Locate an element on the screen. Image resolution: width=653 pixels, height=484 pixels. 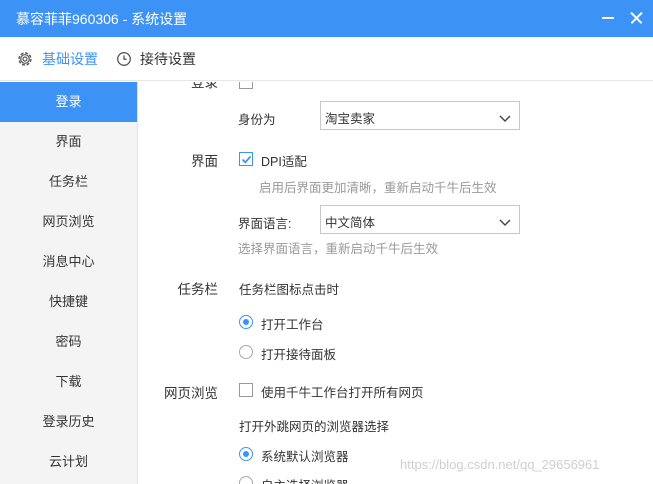
clock-icon is located at coordinates (124, 59).